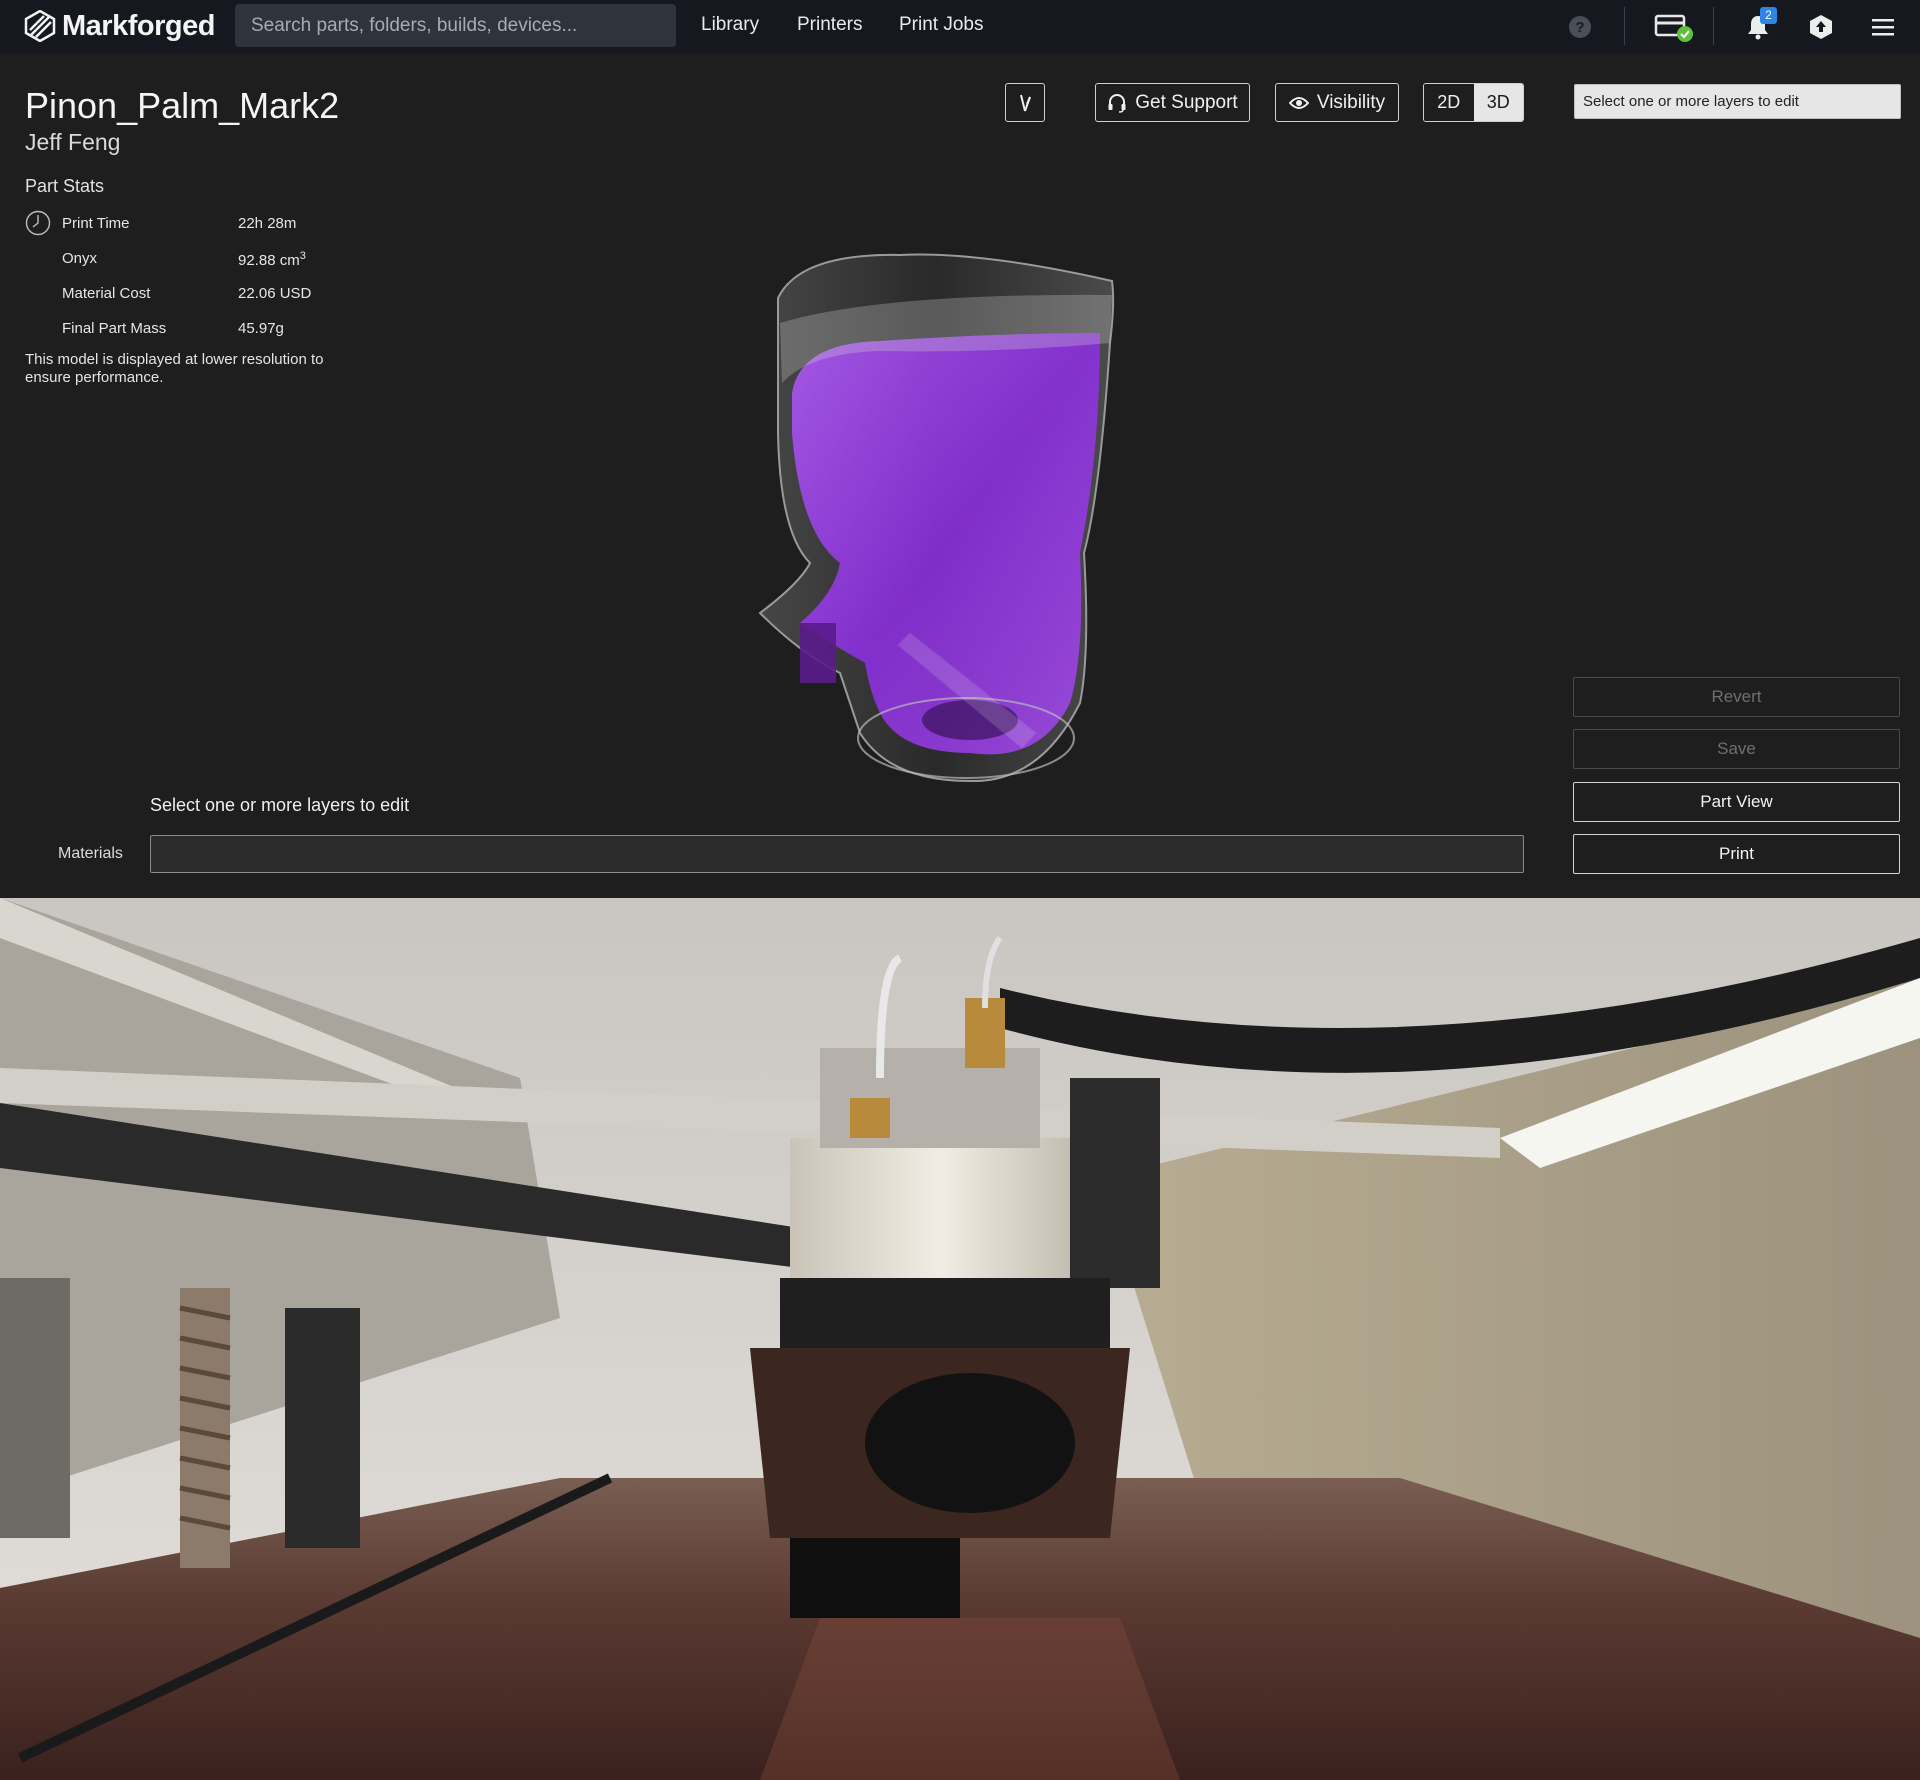  What do you see at coordinates (267, 223) in the screenshot?
I see `stat-value: 22h 28m` at bounding box center [267, 223].